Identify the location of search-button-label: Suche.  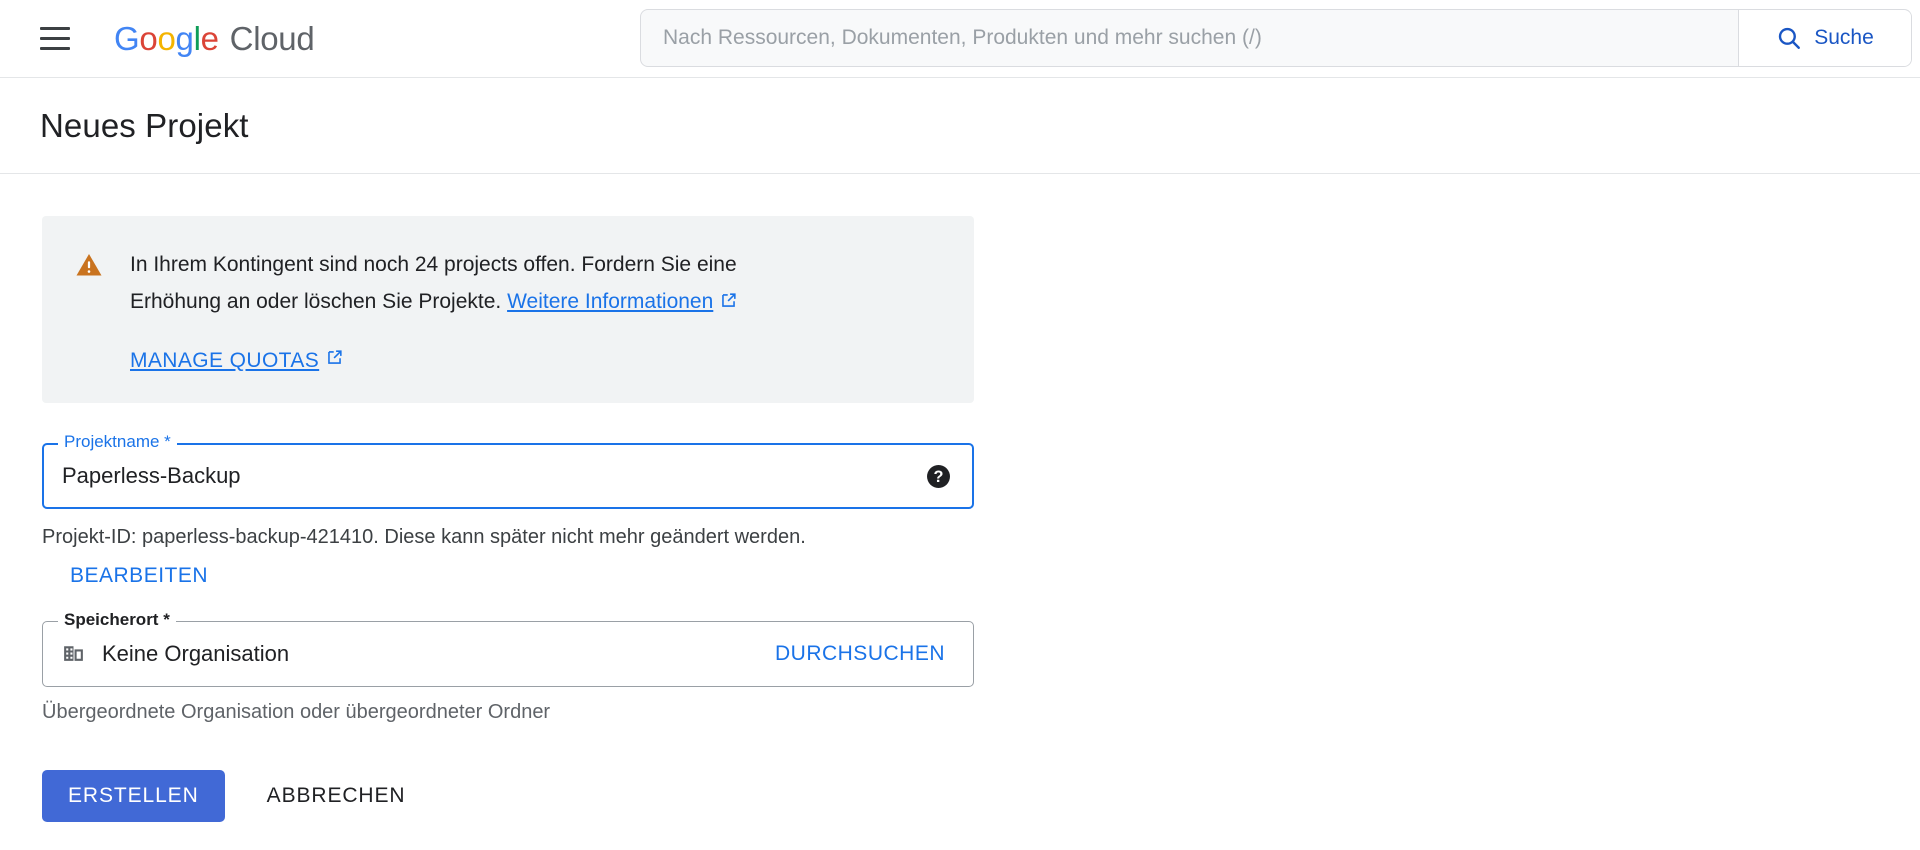
(1844, 37).